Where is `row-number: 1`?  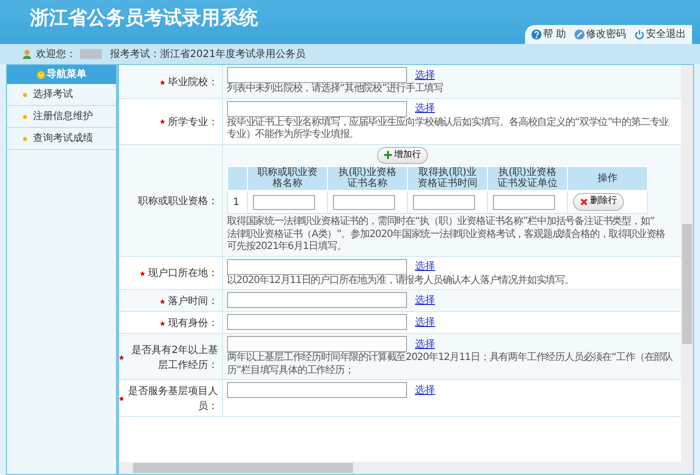
row-number: 1 is located at coordinates (238, 202).